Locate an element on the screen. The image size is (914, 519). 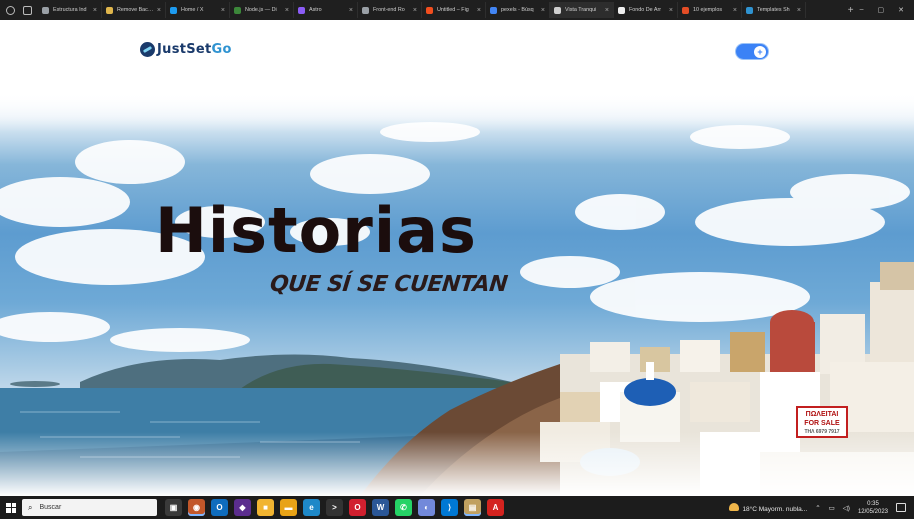
tab-label: Fondo De Arr is located at coordinates (645, 10).